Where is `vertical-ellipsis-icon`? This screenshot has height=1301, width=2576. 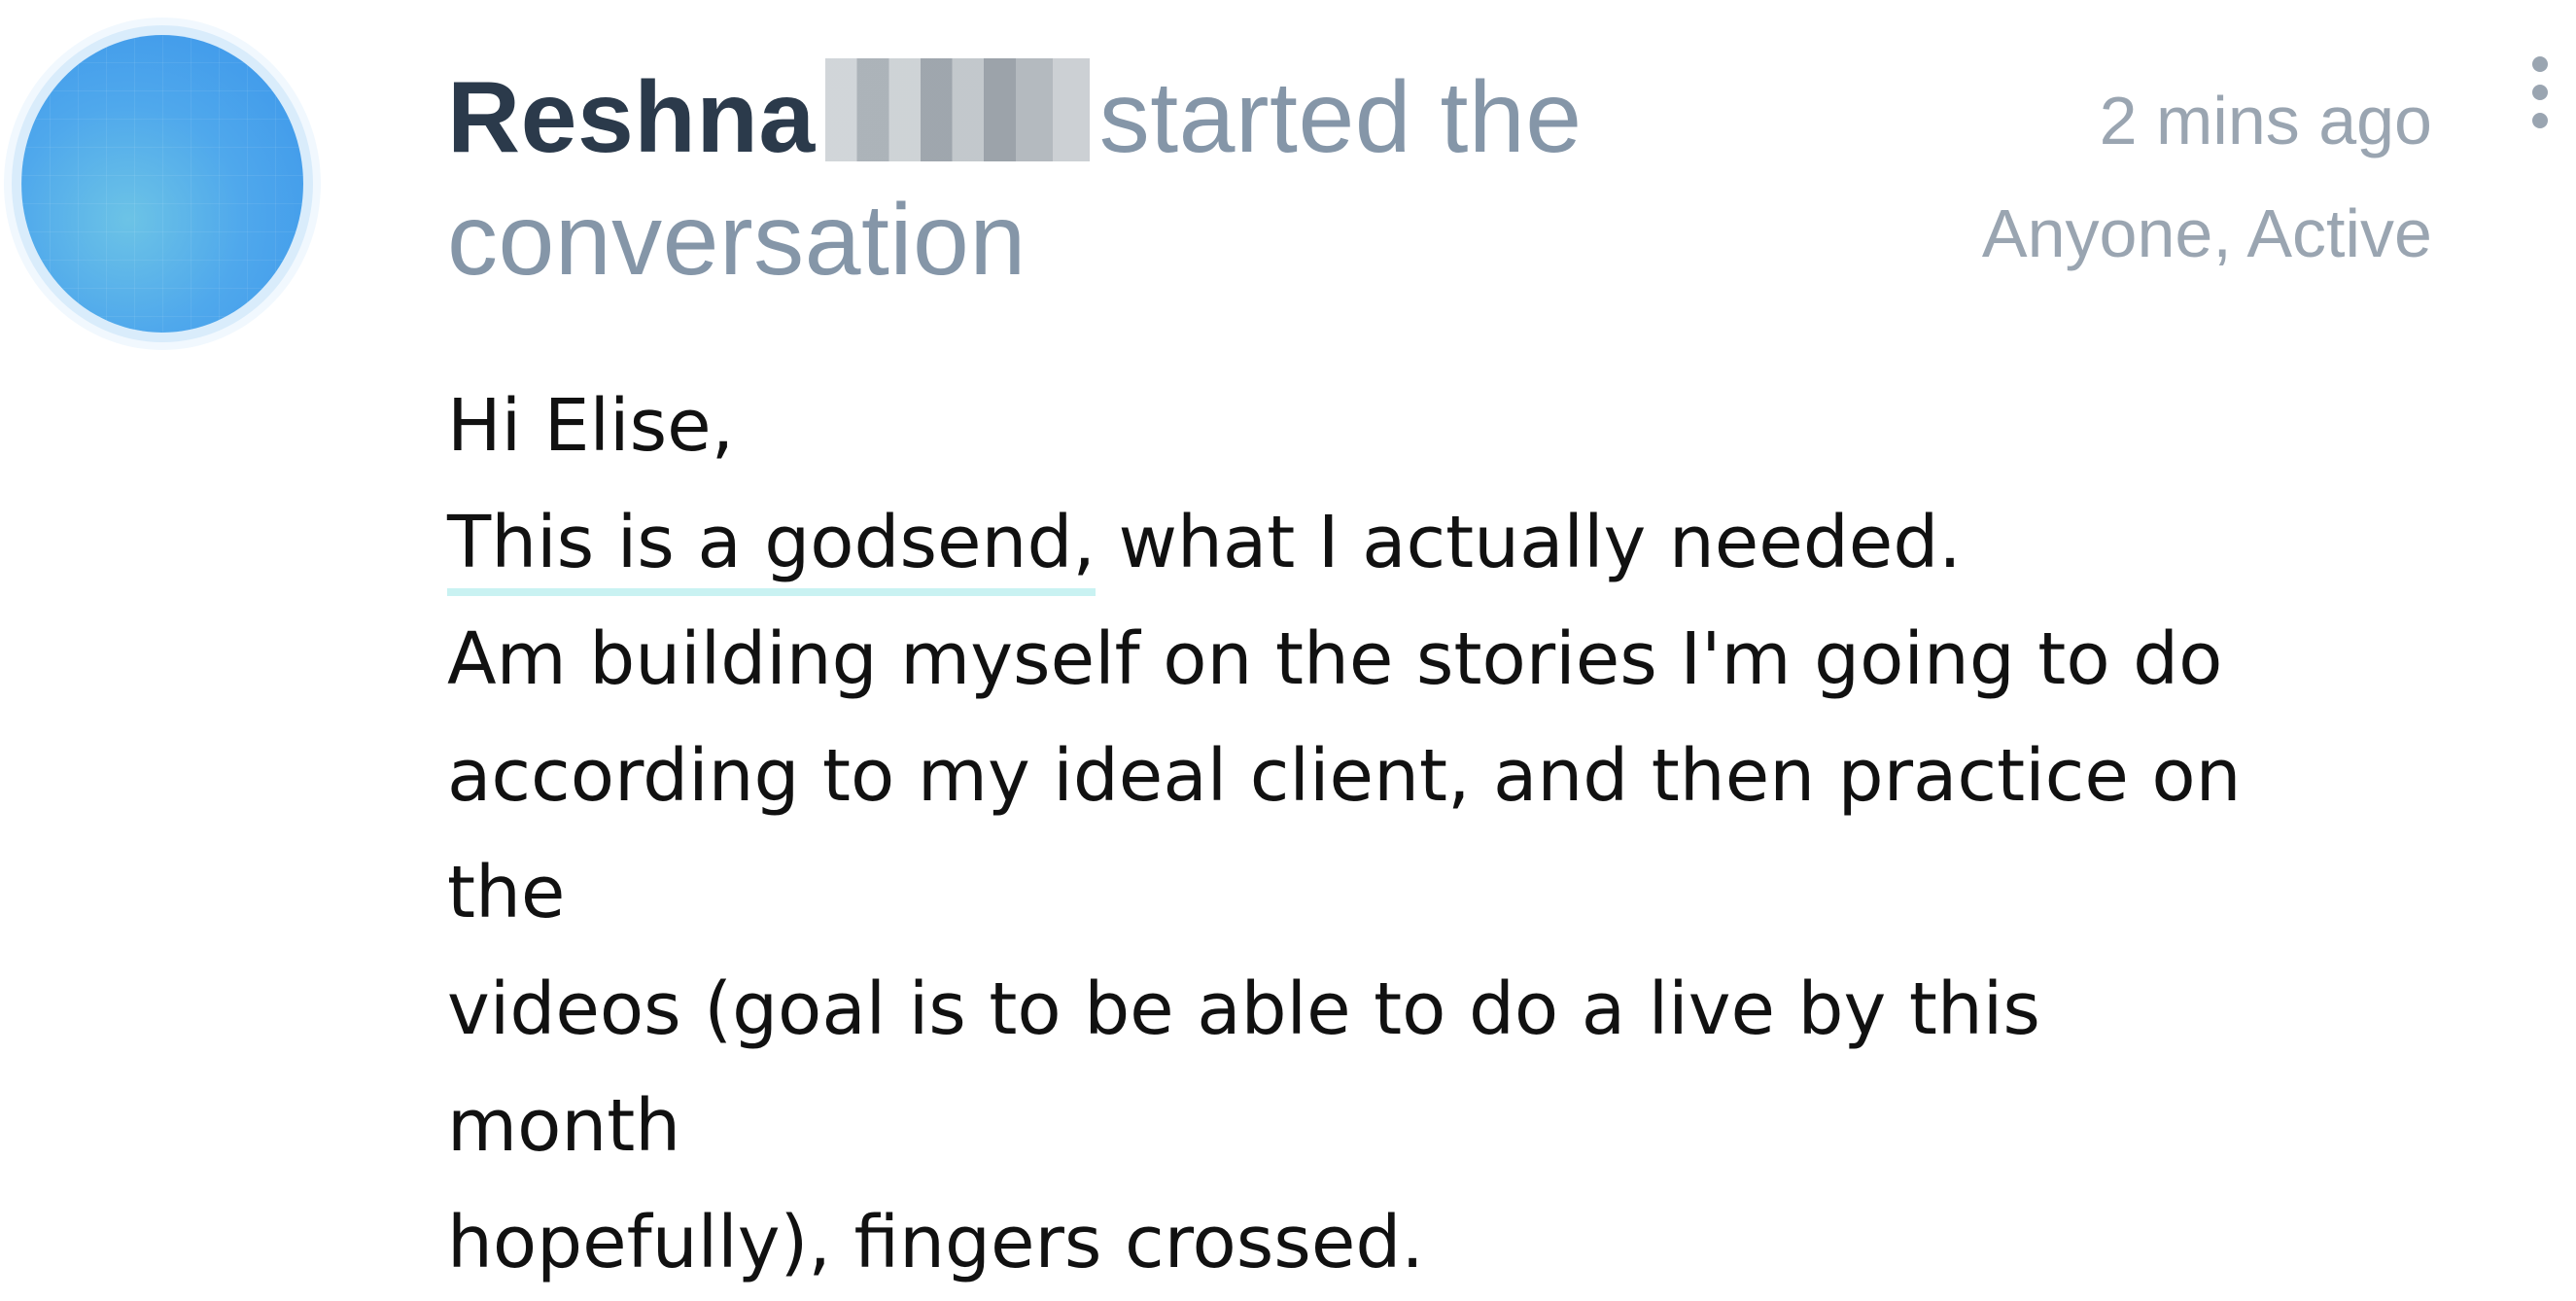
vertical-ellipsis-icon is located at coordinates (2540, 92).